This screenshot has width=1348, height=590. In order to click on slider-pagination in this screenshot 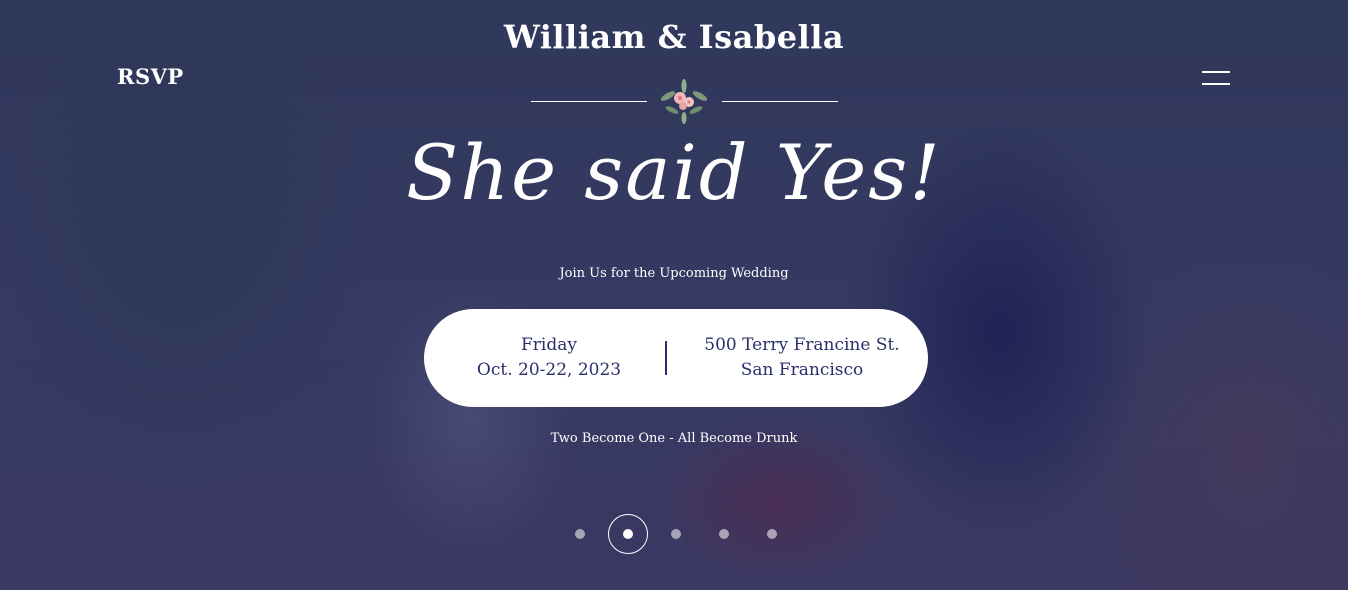, I will do `click(678, 534)`.